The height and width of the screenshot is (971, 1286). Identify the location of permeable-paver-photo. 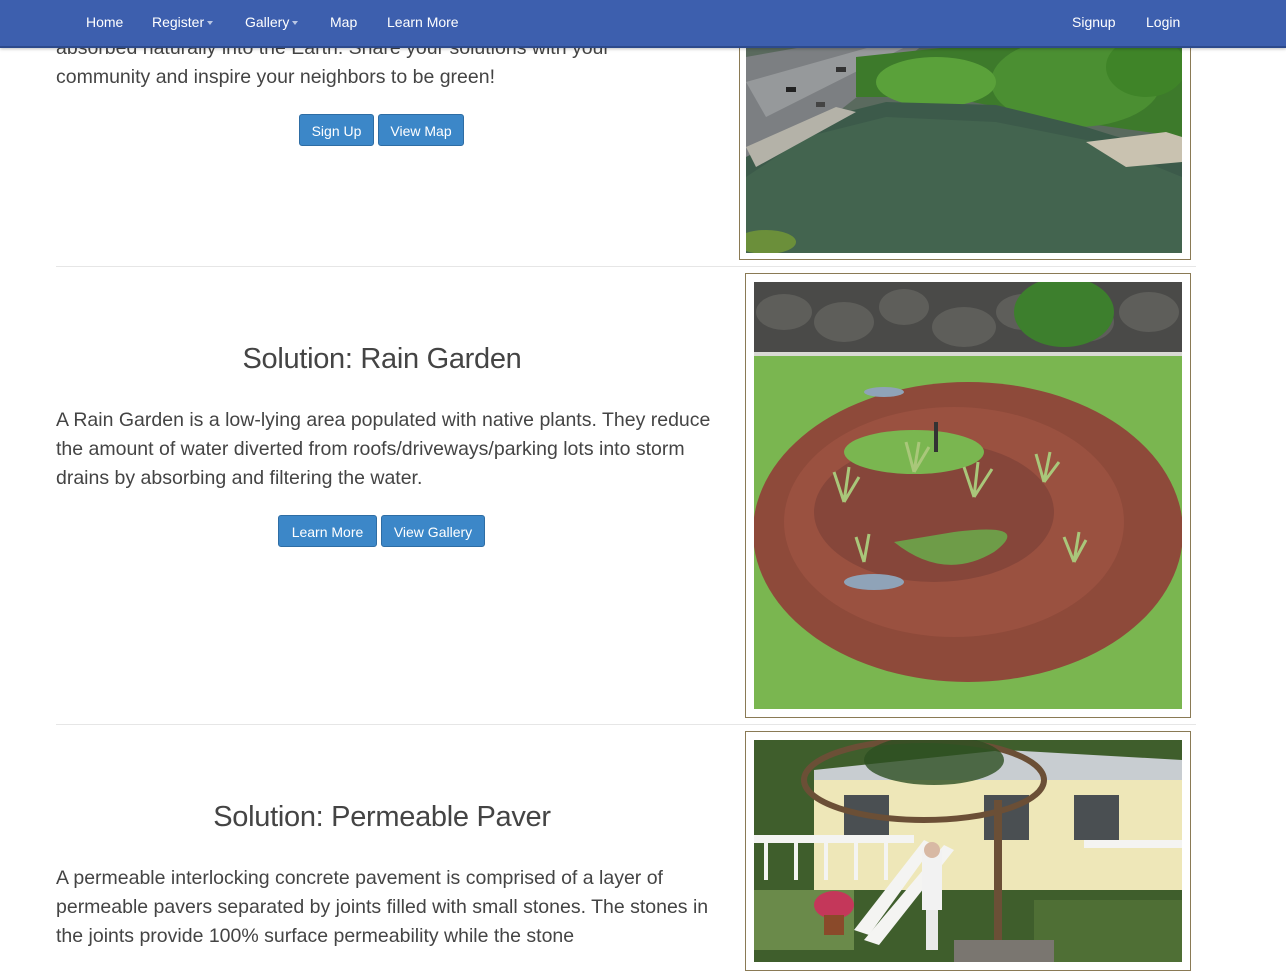
(968, 851).